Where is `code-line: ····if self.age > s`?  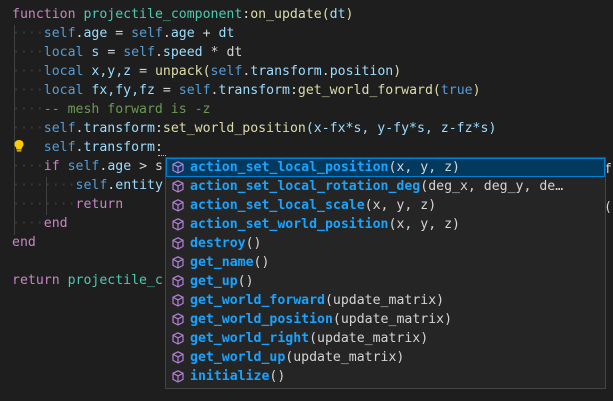 code-line: ····if self.age > s is located at coordinates (87, 166).